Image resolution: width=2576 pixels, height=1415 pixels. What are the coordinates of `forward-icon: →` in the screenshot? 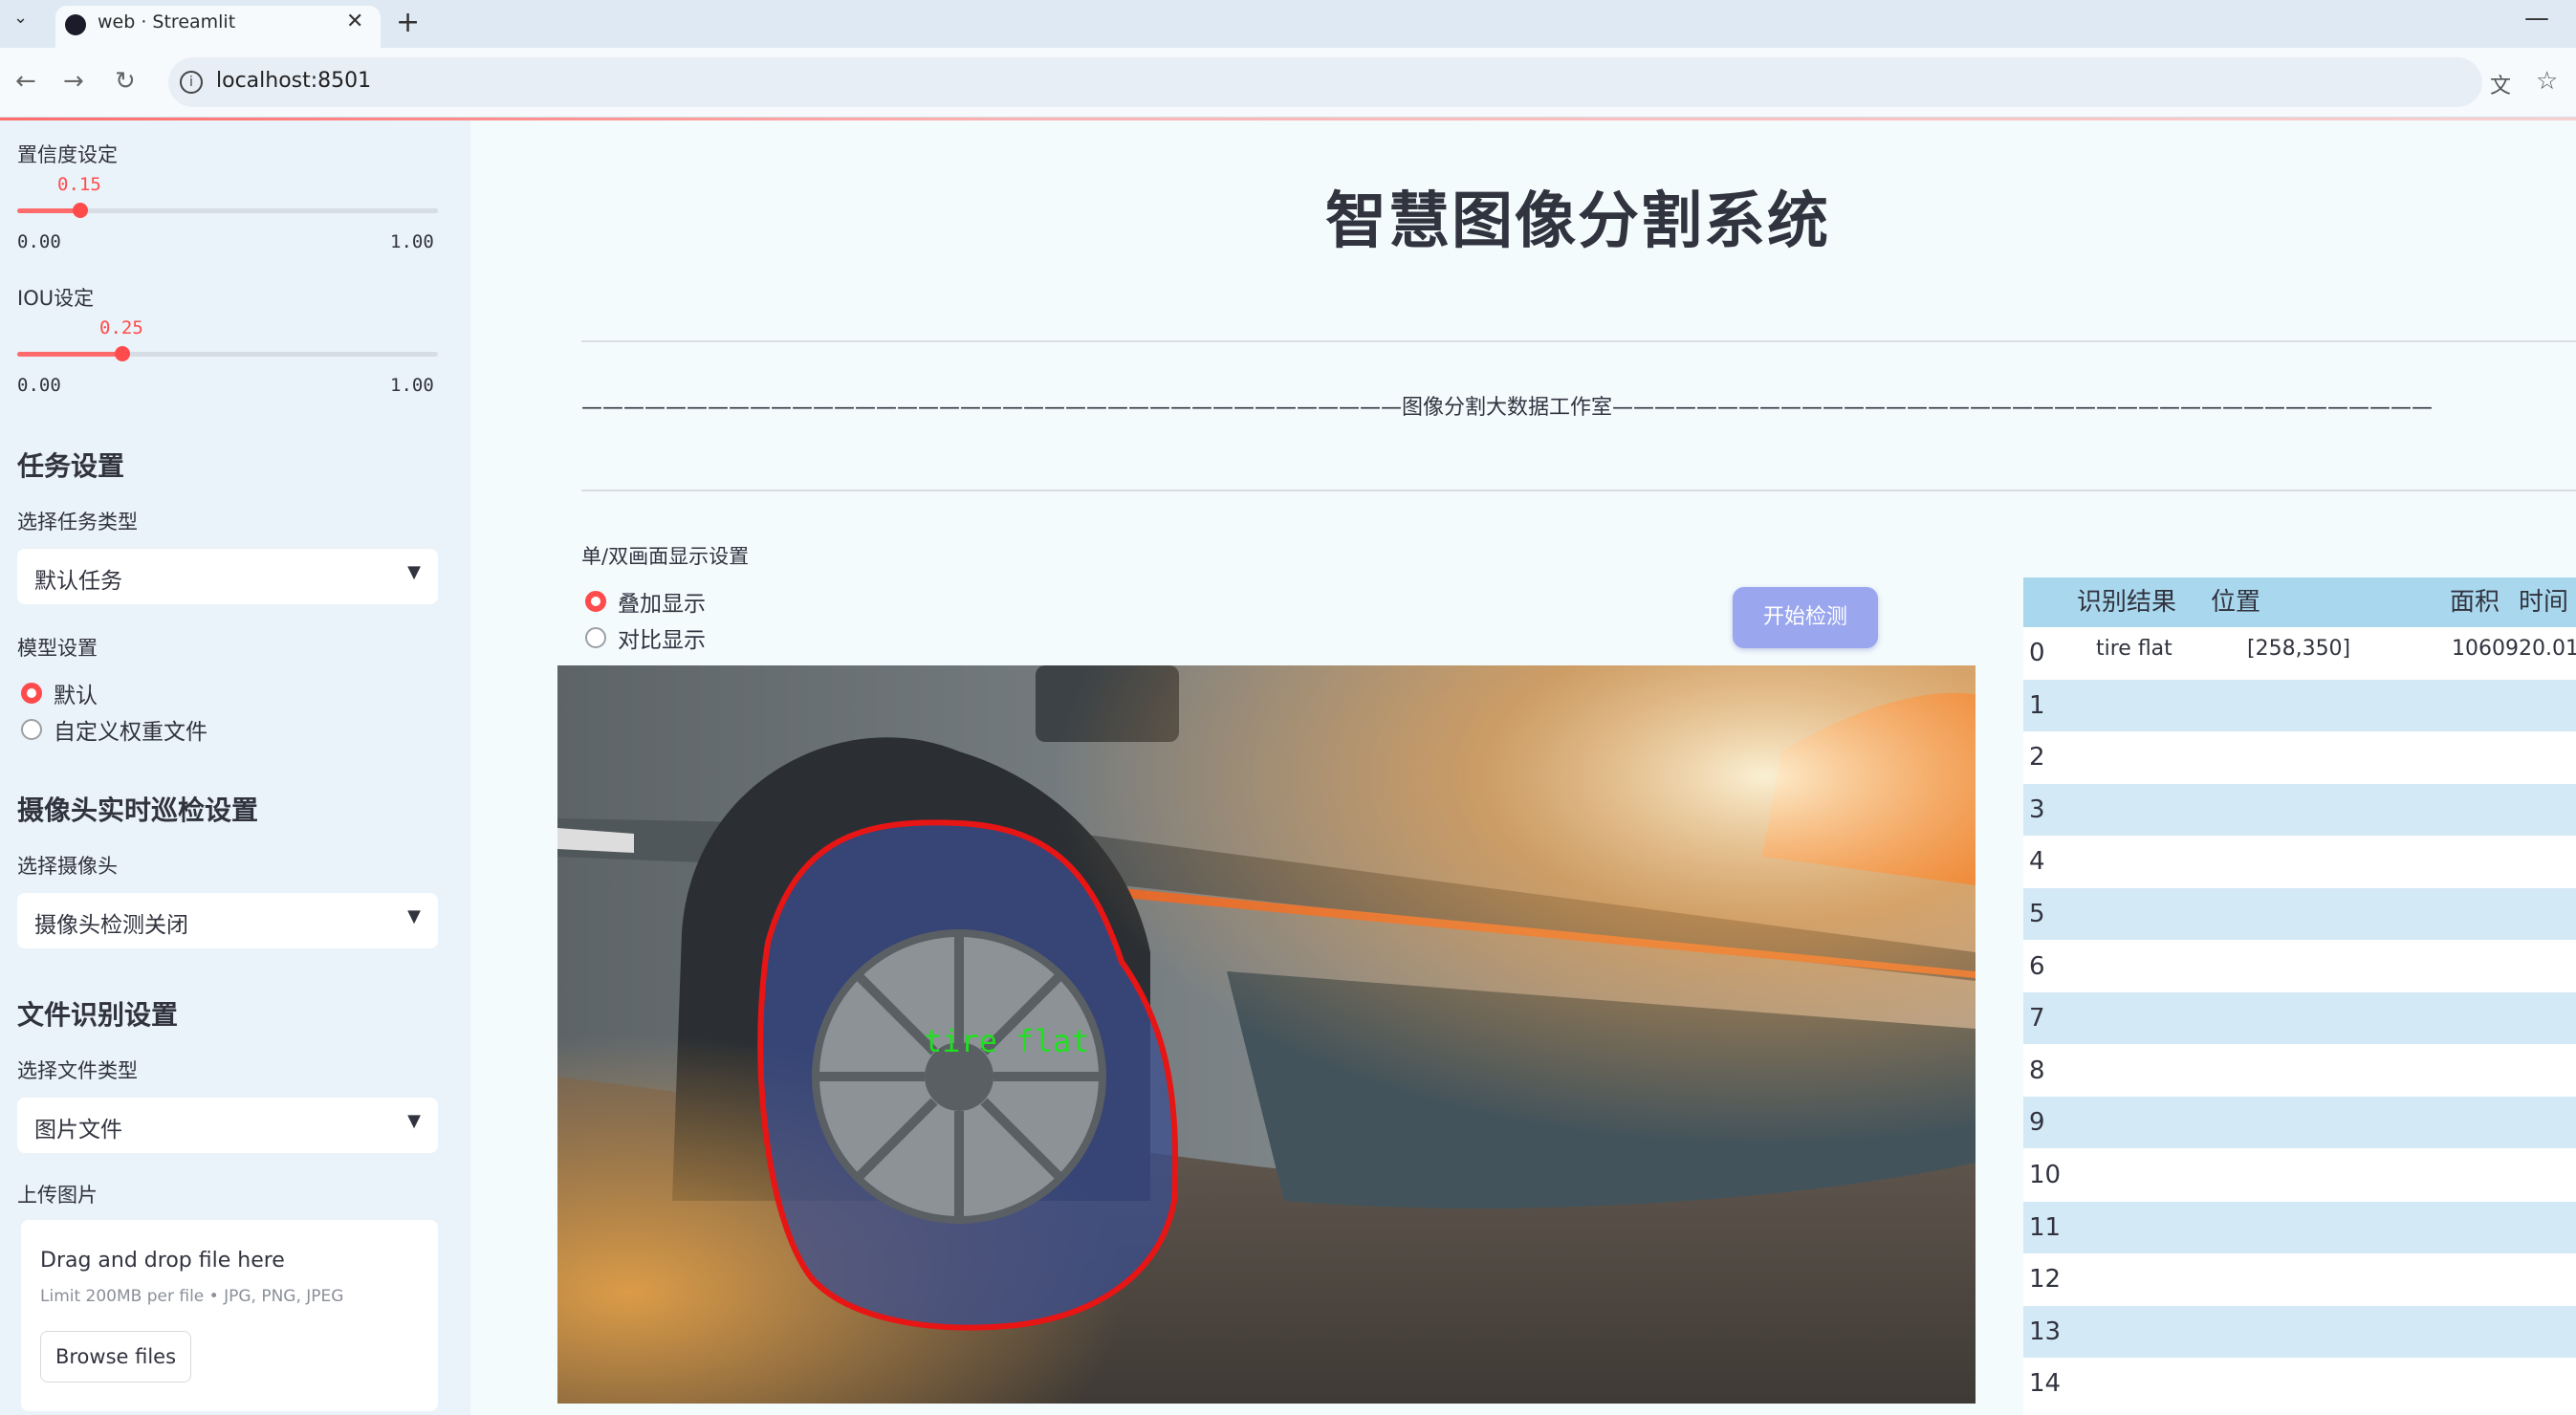 It's located at (73, 81).